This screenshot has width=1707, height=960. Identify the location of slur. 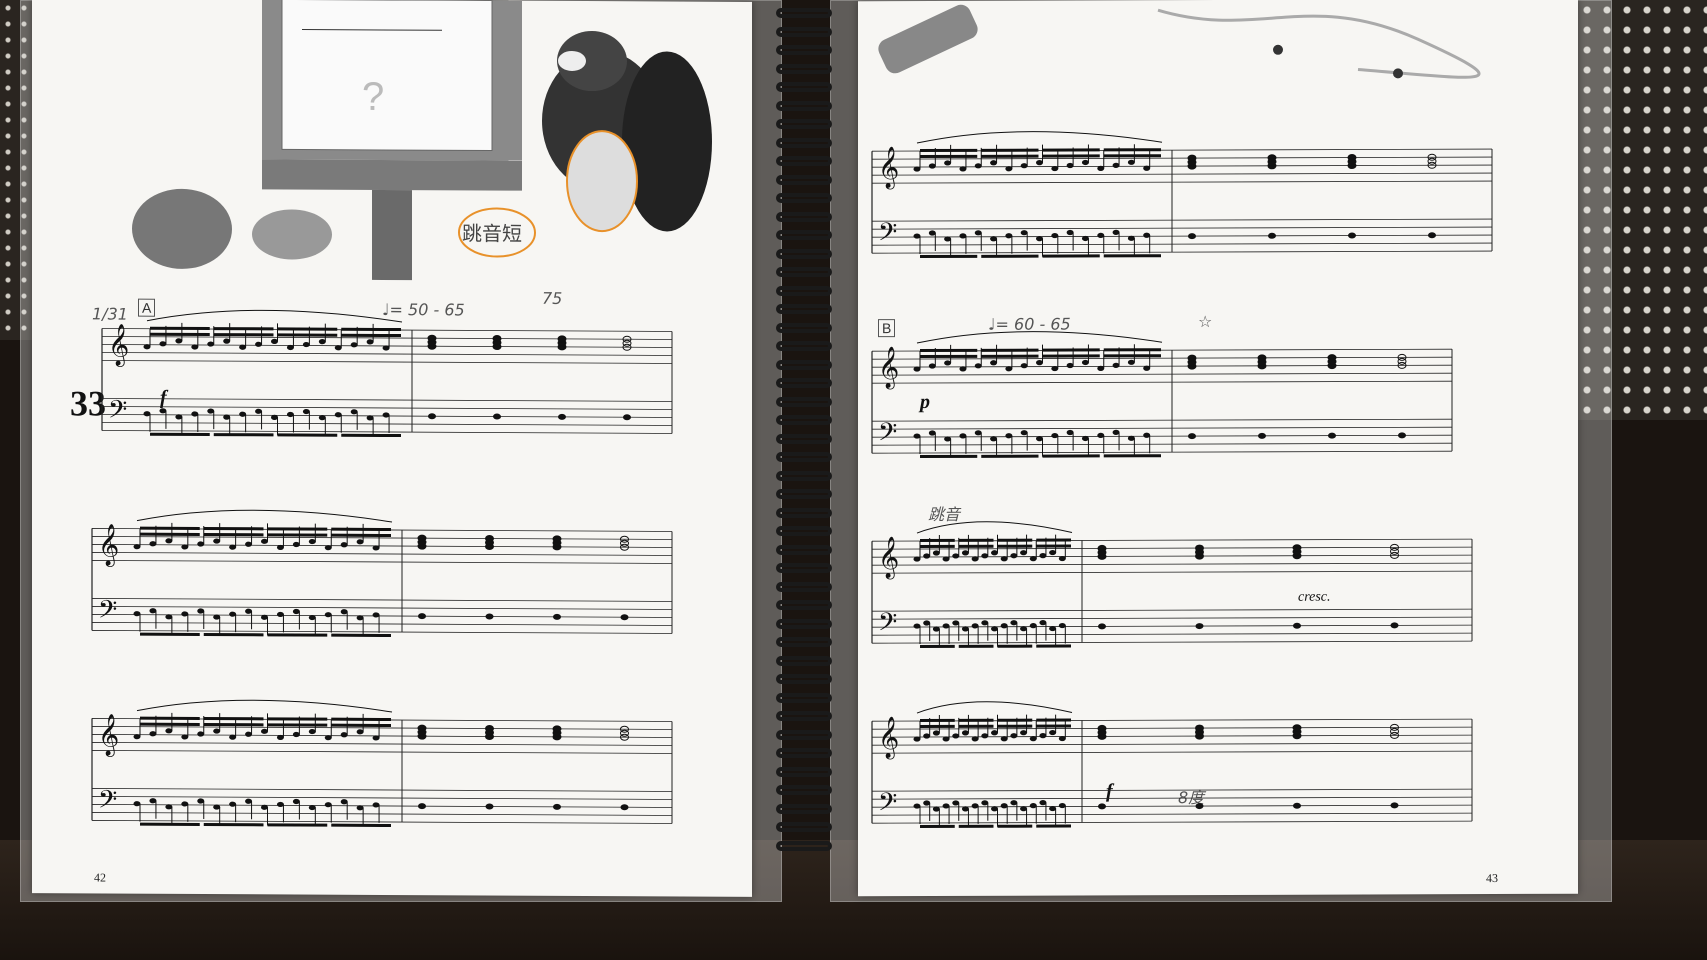
(1039, 137).